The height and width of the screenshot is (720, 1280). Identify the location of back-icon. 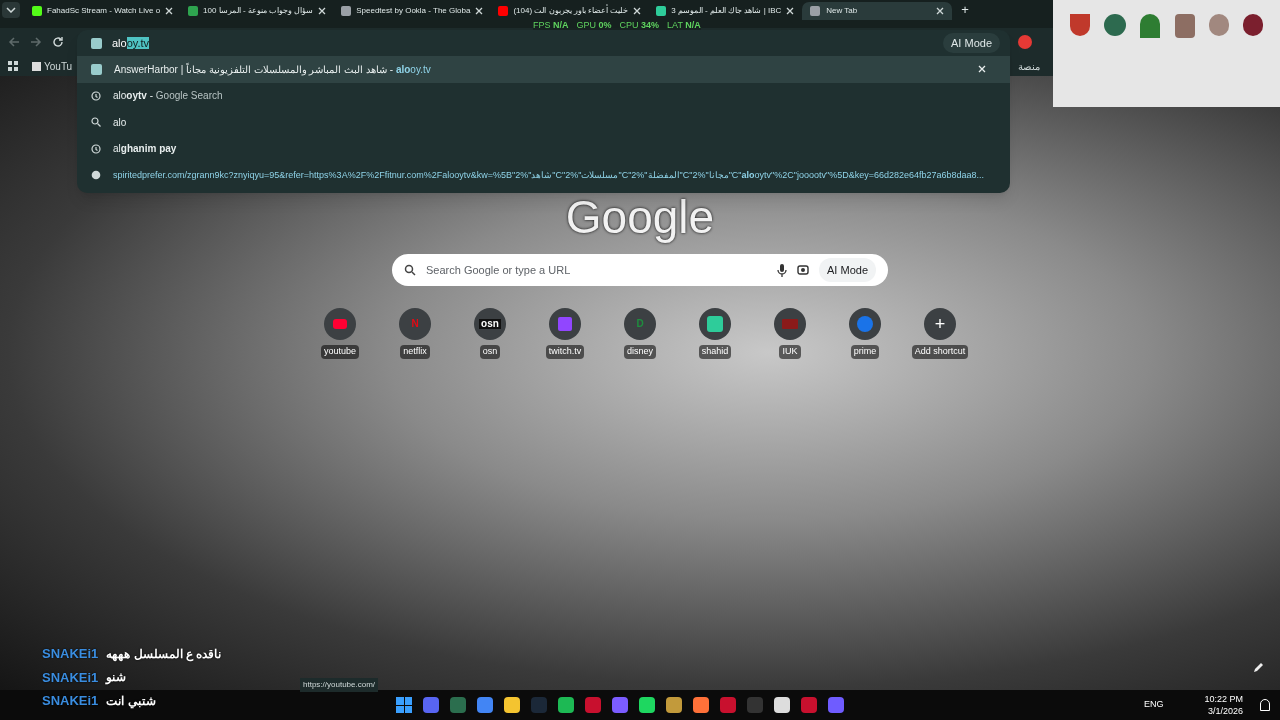
(14, 42).